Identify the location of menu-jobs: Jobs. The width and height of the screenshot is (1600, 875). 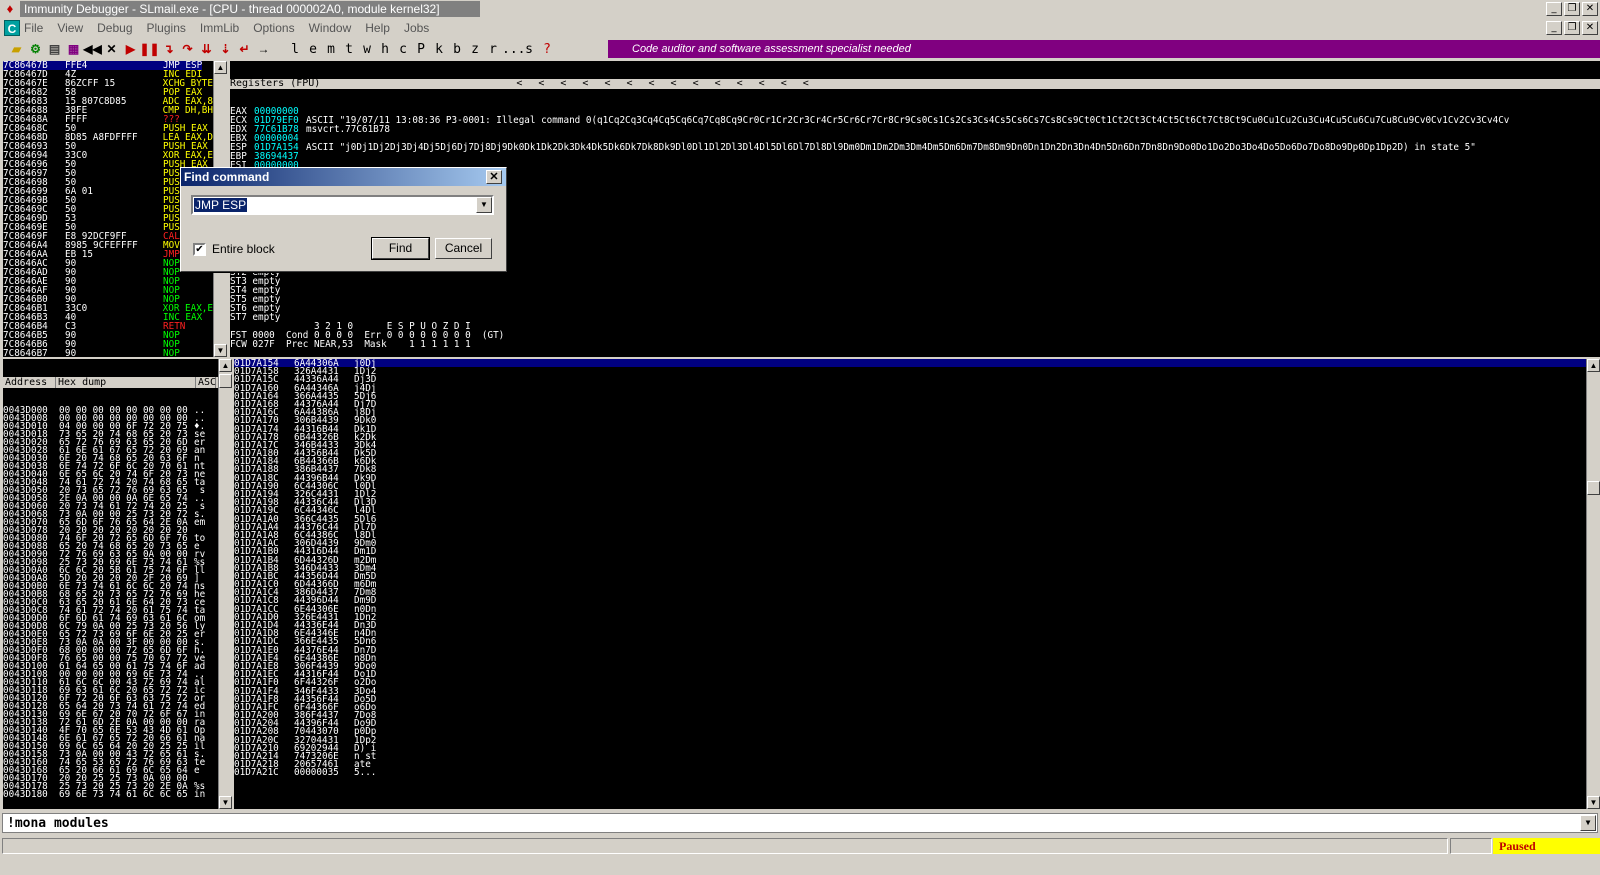
(416, 28).